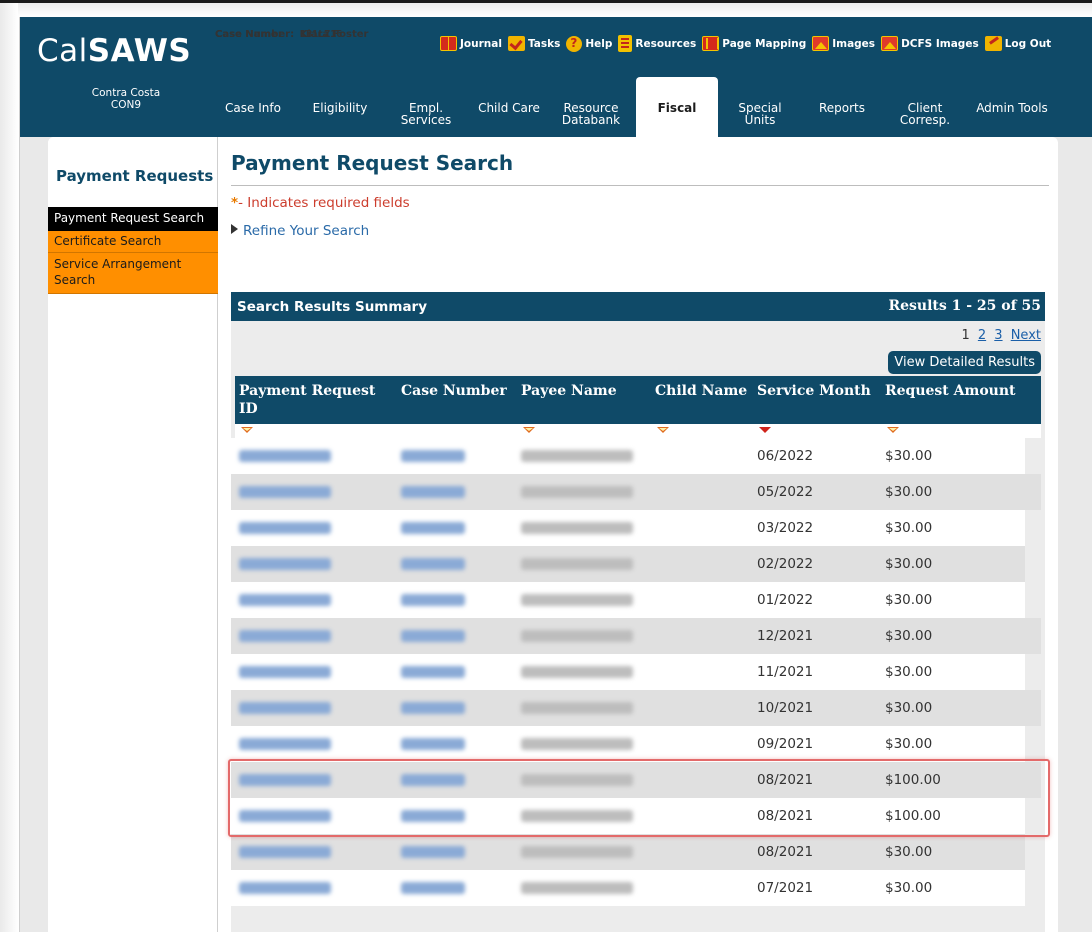  I want to click on left-nav-service-arrangement-search: Service Arrangement Search, so click(133, 273).